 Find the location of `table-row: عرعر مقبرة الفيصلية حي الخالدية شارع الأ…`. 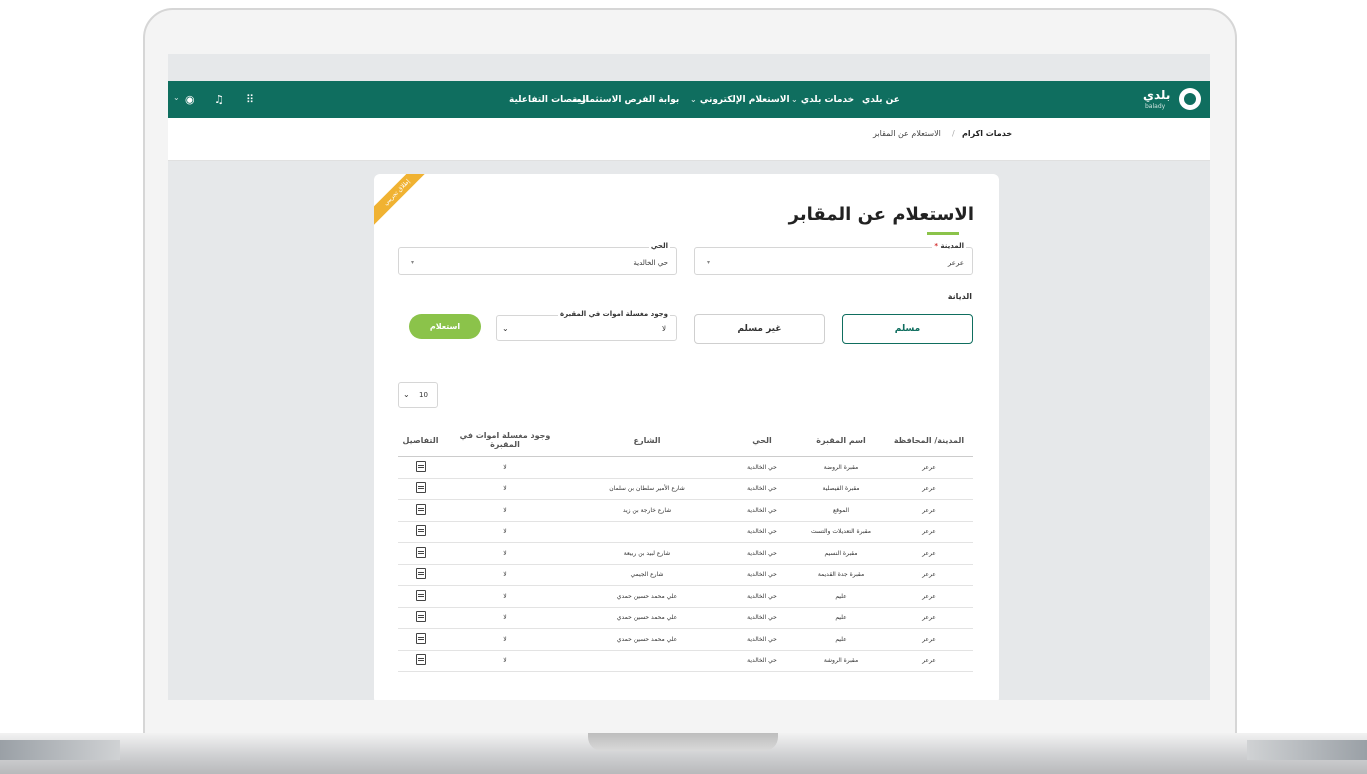

table-row: عرعر مقبرة الفيصلية حي الخالدية شارع الأ… is located at coordinates (685, 489).